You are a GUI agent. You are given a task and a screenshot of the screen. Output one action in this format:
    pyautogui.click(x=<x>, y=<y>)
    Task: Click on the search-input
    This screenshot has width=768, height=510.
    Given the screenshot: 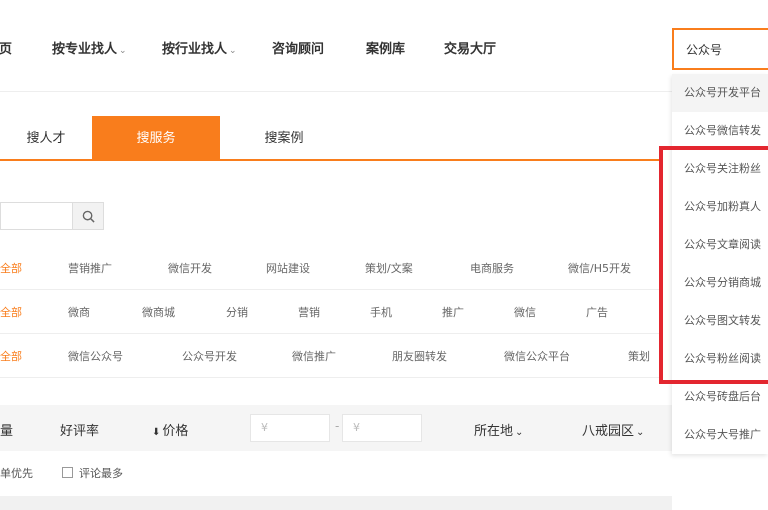 What is the action you would take?
    pyautogui.click(x=721, y=49)
    